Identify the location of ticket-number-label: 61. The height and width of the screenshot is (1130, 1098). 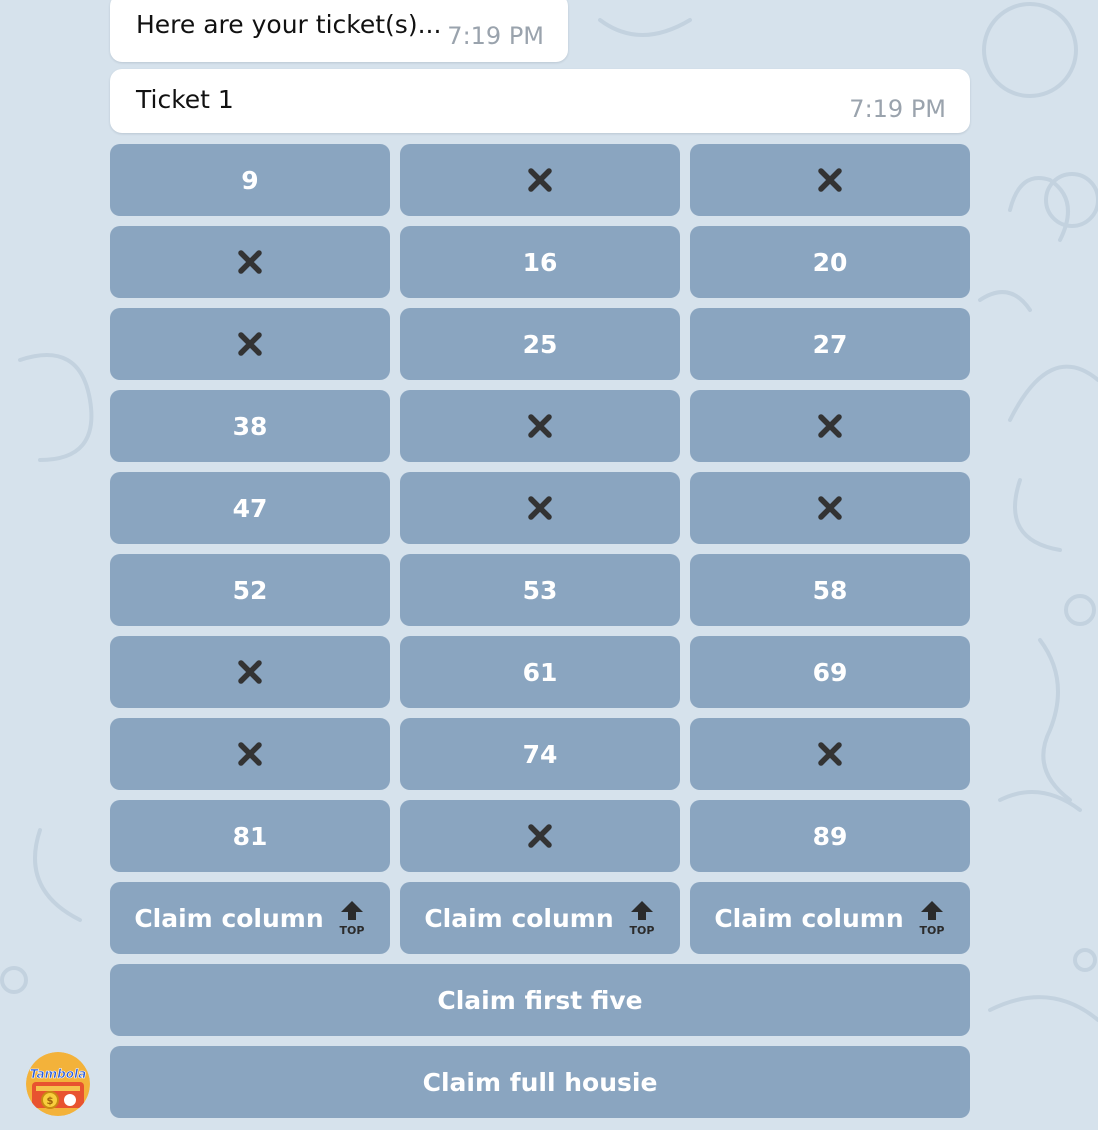
(540, 672).